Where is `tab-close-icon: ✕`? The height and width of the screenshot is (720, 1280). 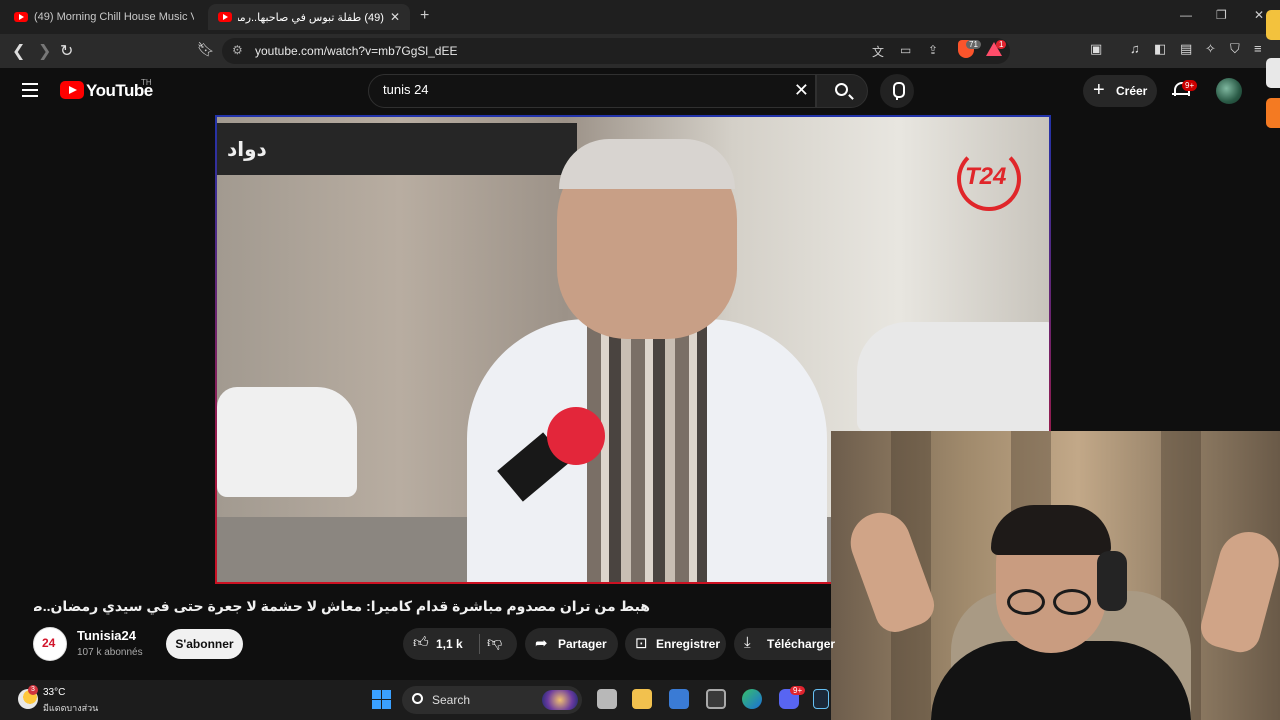 tab-close-icon: ✕ is located at coordinates (395, 17).